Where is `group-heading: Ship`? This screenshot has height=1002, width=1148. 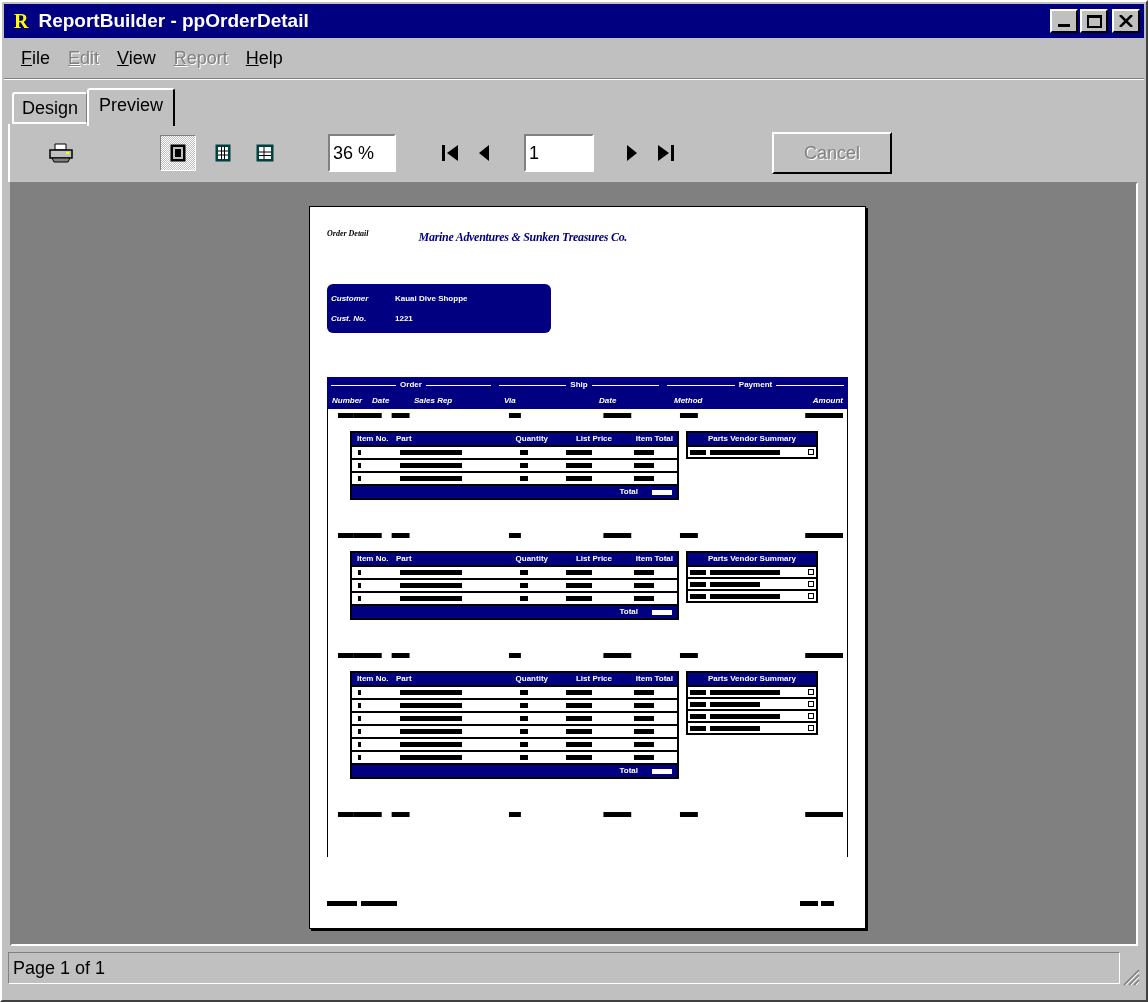
group-heading: Ship is located at coordinates (579, 385).